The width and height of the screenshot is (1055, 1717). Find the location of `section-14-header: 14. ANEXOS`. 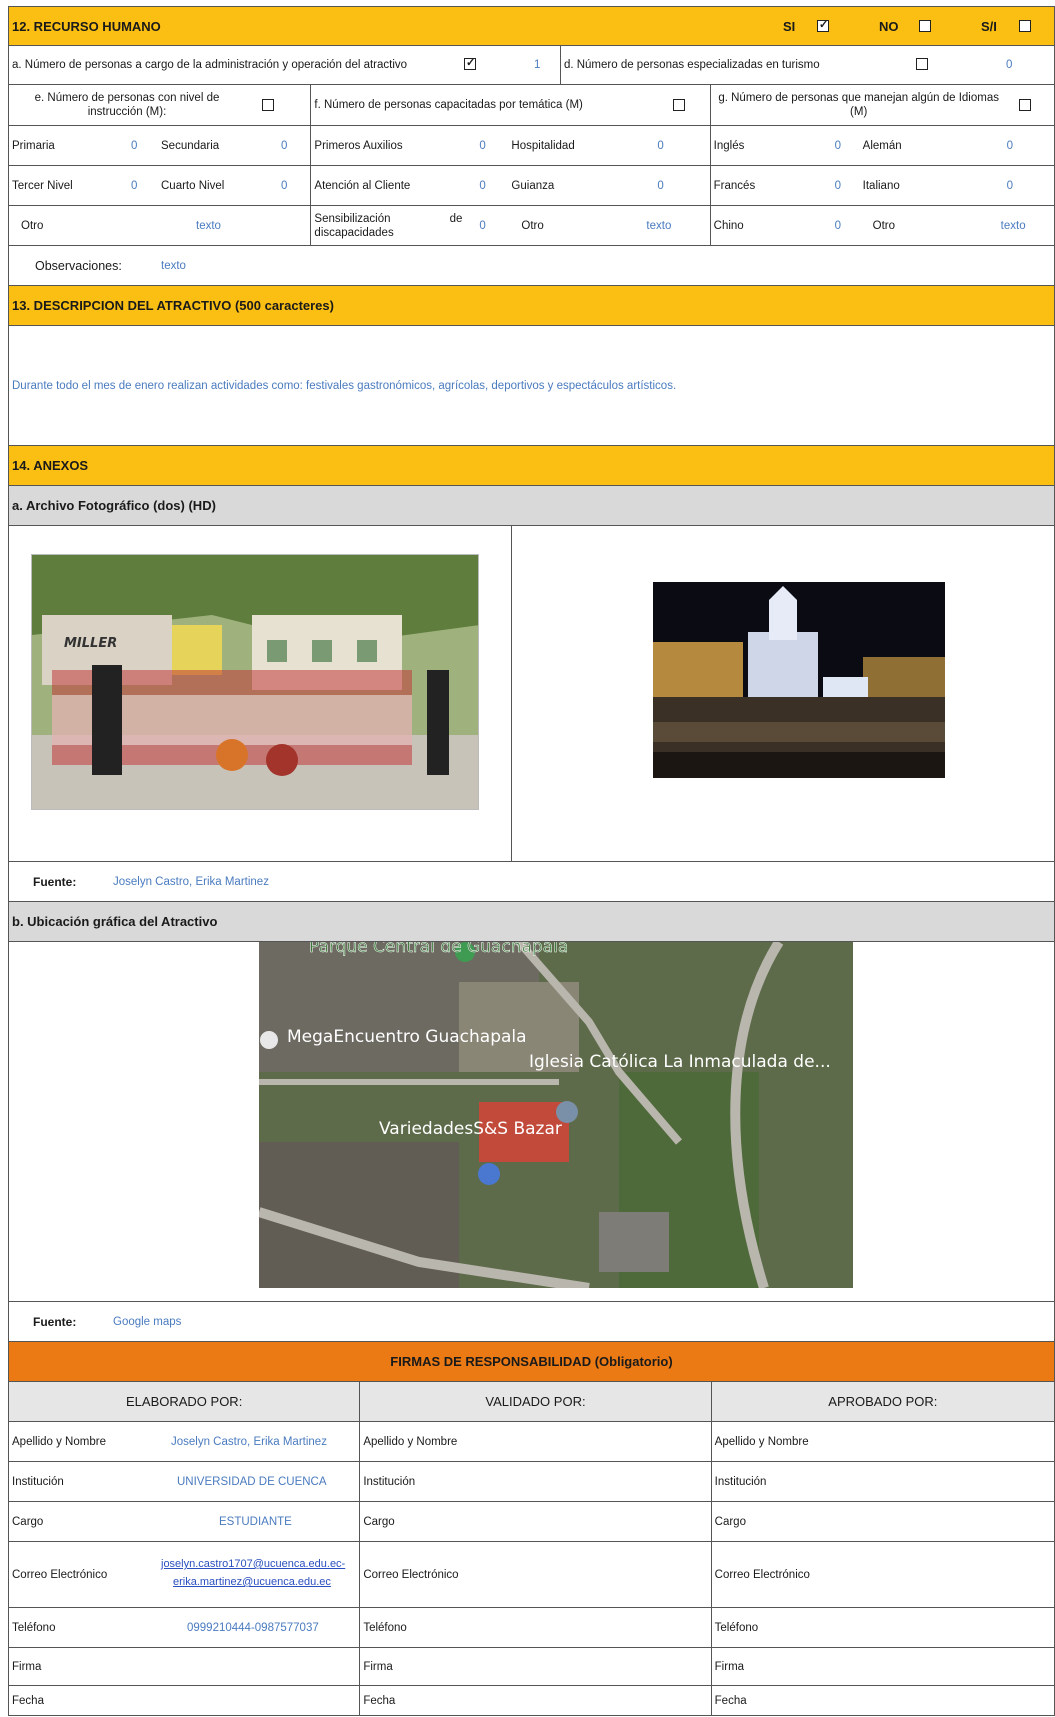

section-14-header: 14. ANEXOS is located at coordinates (531, 466).